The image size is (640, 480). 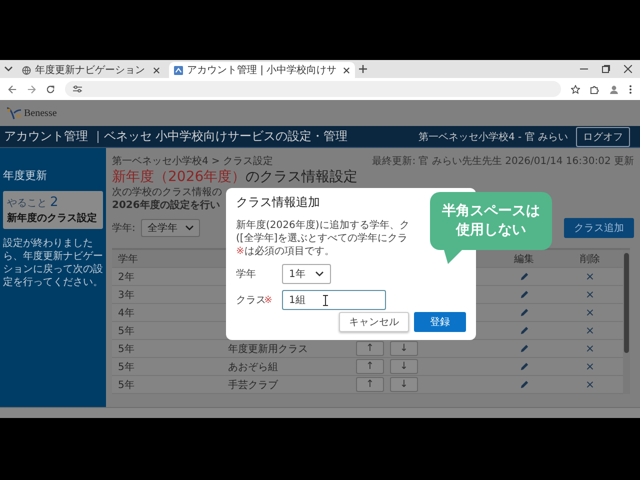 What do you see at coordinates (167, 192) in the screenshot?
I see `intro-text: 次の学校のクラス情報の` at bounding box center [167, 192].